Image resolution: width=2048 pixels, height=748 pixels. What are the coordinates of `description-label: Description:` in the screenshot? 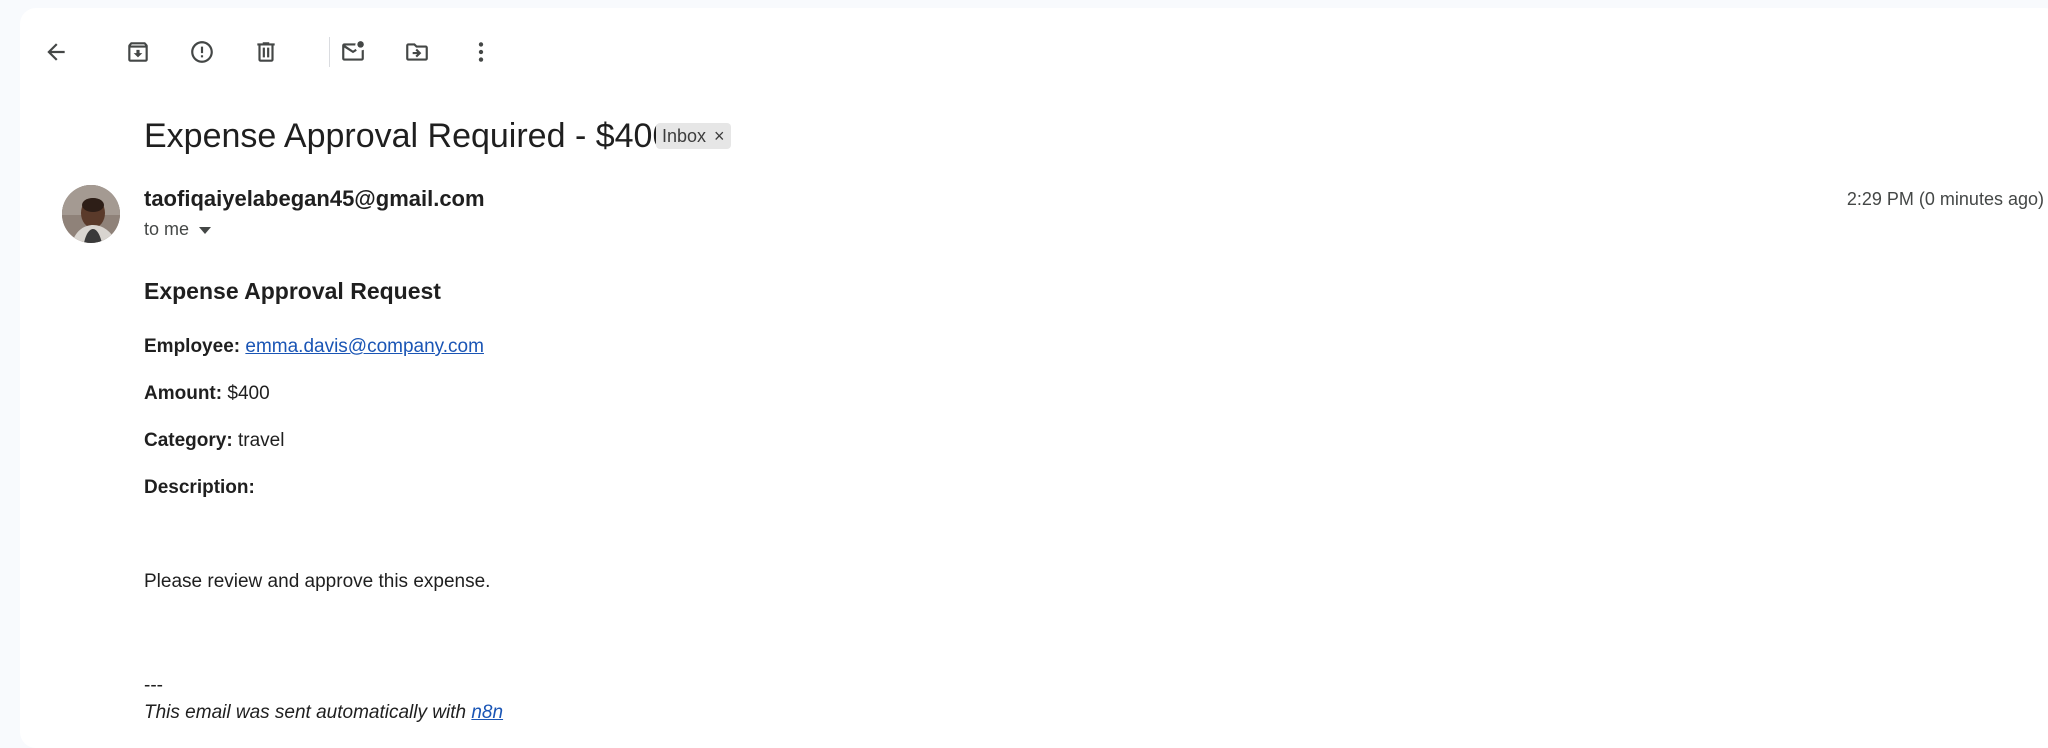 It's located at (199, 487).